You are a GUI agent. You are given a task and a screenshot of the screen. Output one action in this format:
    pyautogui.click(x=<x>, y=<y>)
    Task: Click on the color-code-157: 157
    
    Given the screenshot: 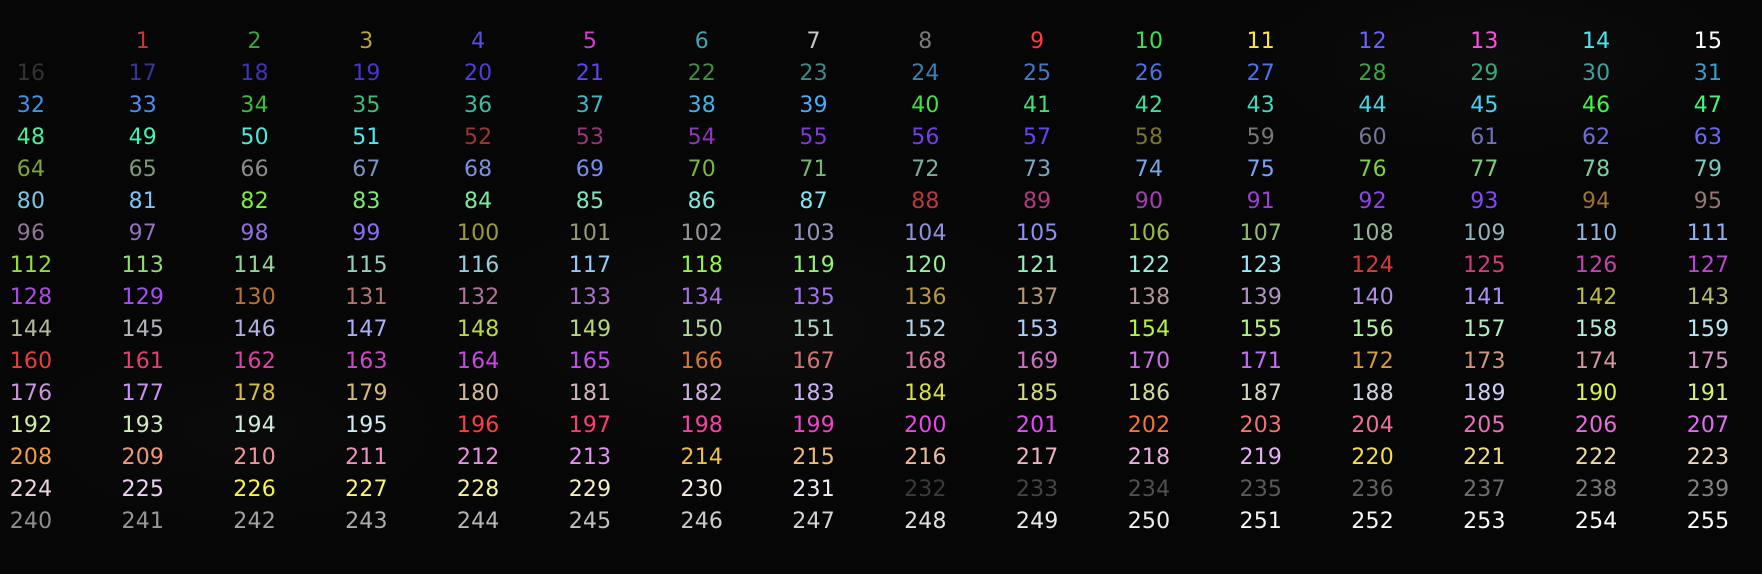 What is the action you would take?
    pyautogui.click(x=1484, y=329)
    